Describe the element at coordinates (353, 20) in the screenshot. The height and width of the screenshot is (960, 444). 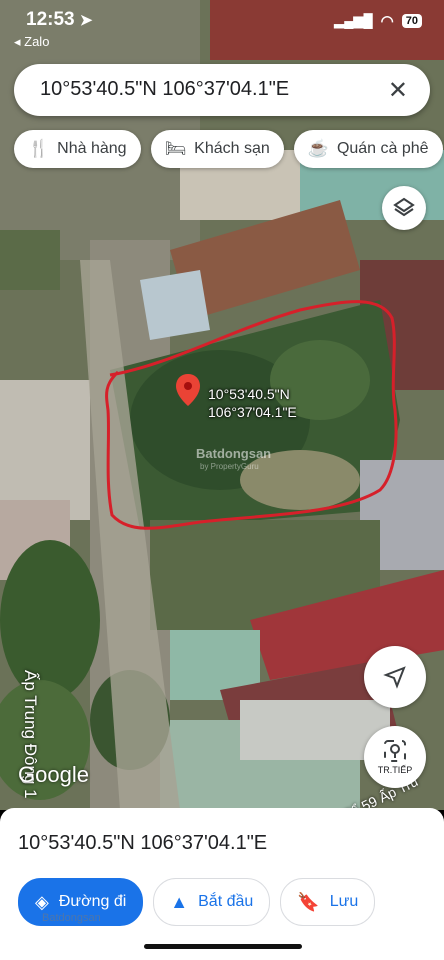
I see `signal-icon: ▂▄▆█` at that location.